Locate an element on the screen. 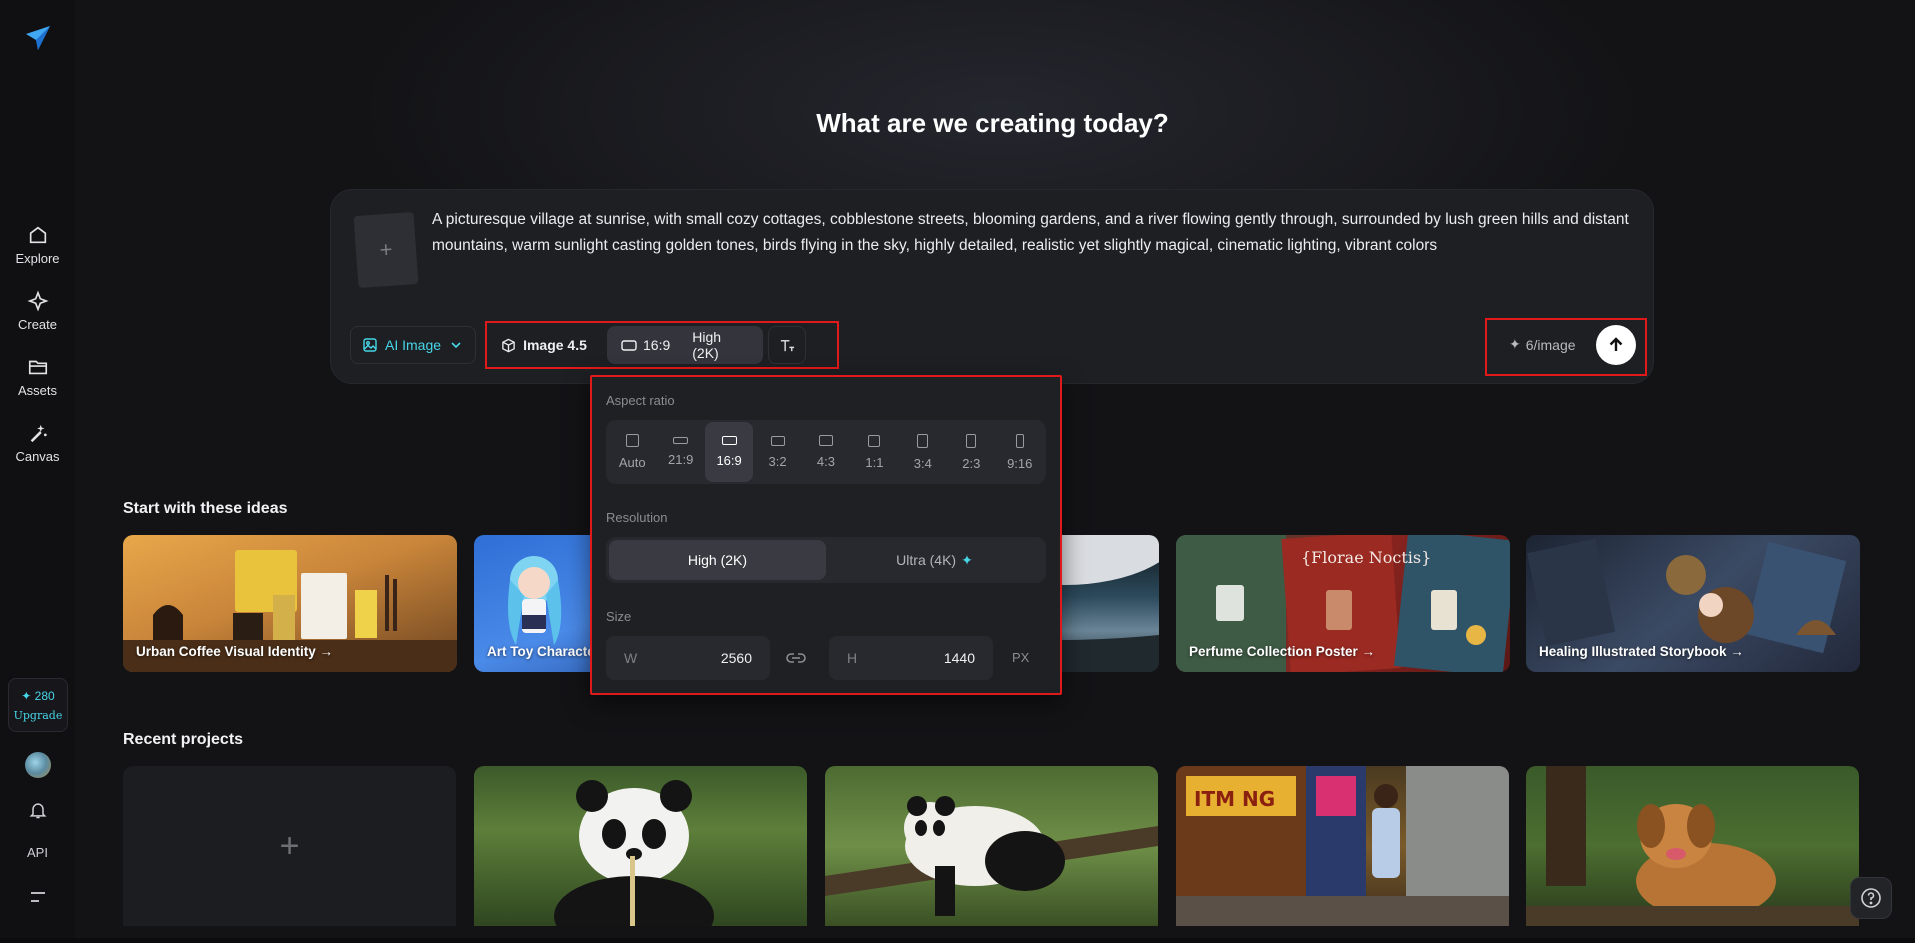 This screenshot has width=1915, height=943. mode-dropdown: AI Image is located at coordinates (413, 345).